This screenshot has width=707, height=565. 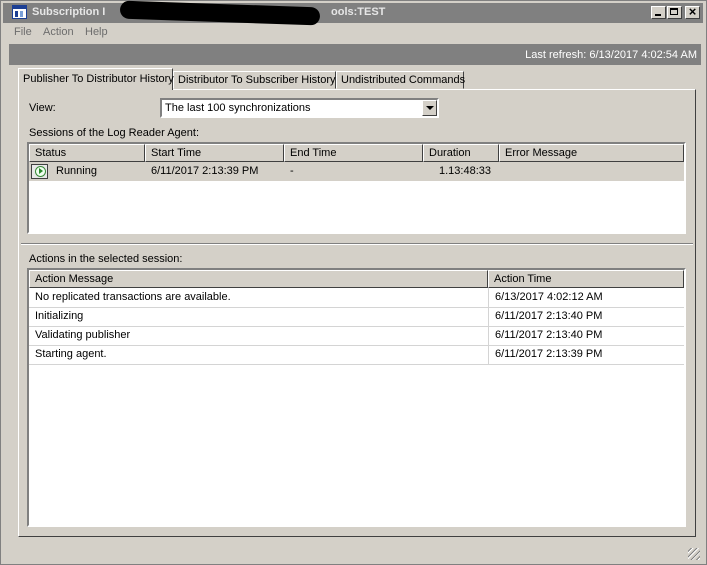 I want to click on actions-label: Actions in the selected session:, so click(x=106, y=259).